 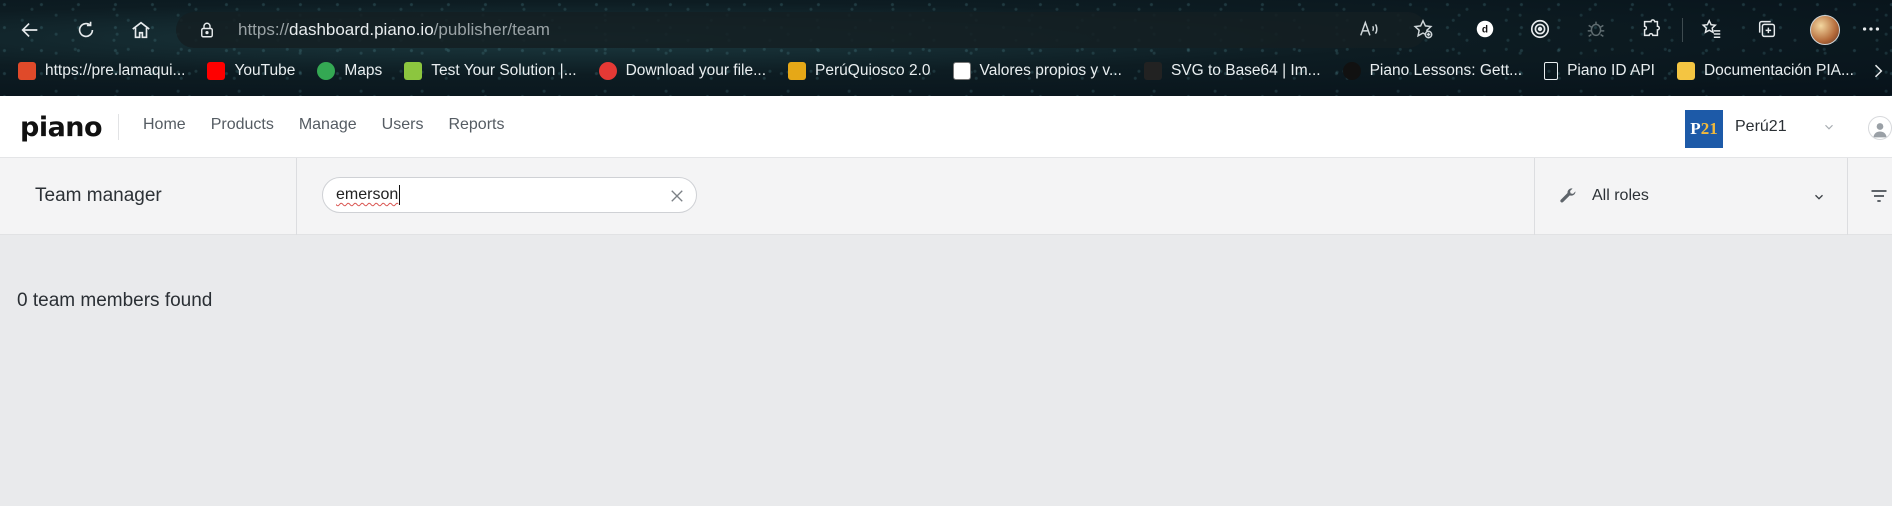 I want to click on bookmark-label: Maps, so click(x=363, y=70).